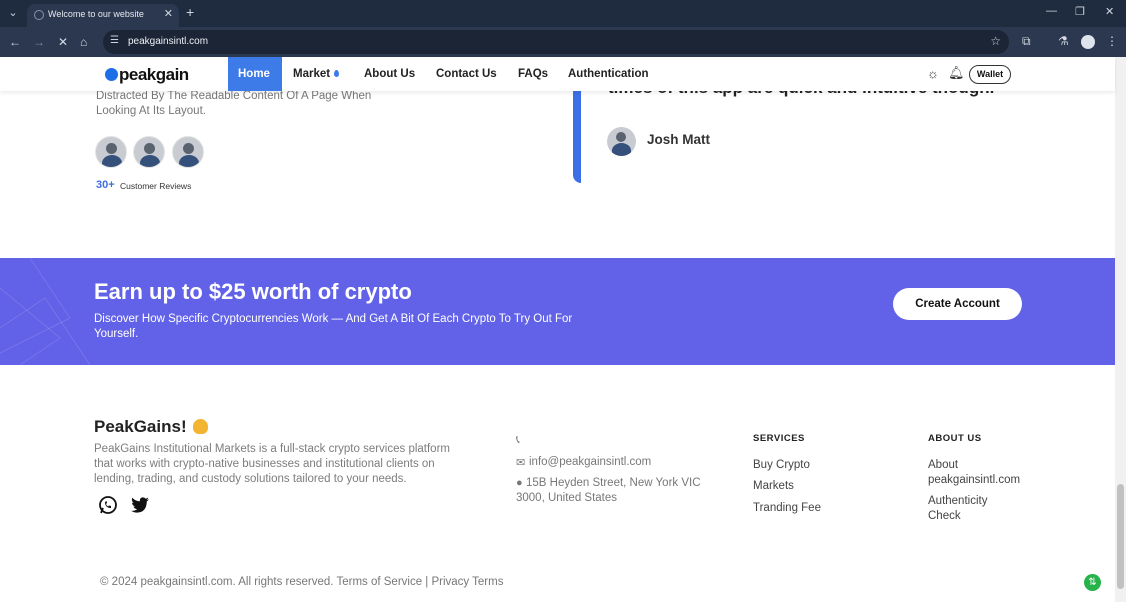  I want to click on forward-icon: →, so click(39, 42).